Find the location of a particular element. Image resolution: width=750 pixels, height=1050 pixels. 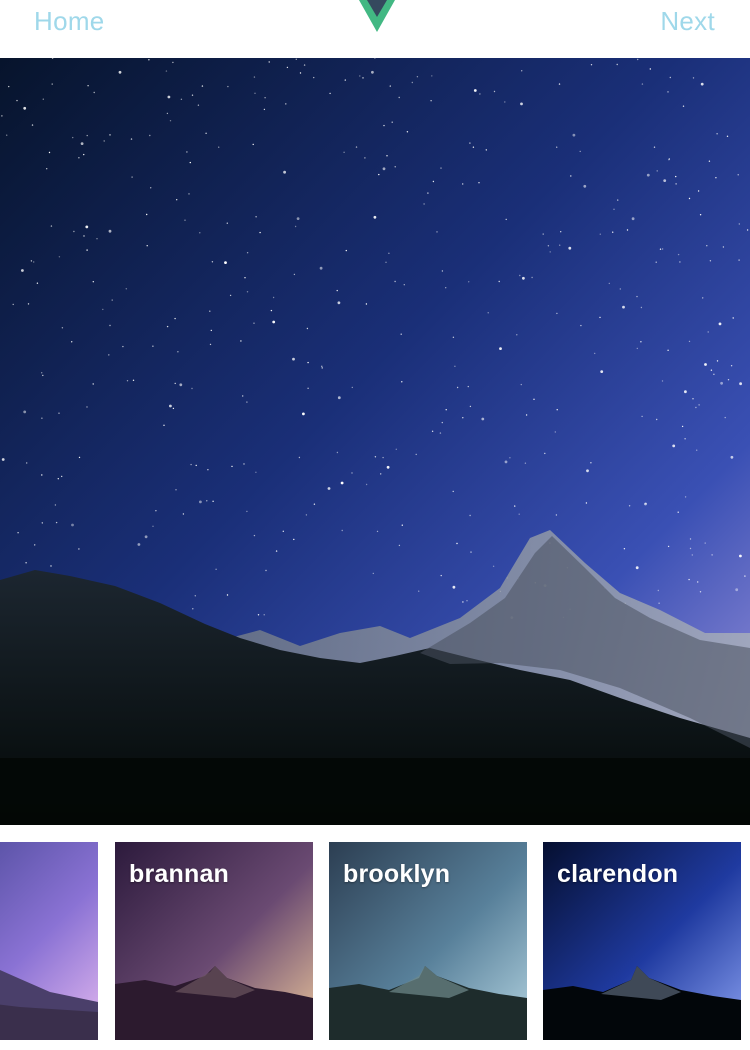

filter-label: clarendon is located at coordinates (618, 874).